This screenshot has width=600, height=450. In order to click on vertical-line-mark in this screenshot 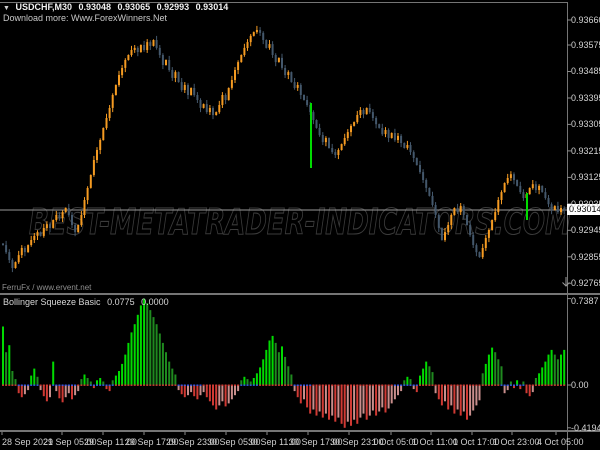, I will do `click(527, 206)`.